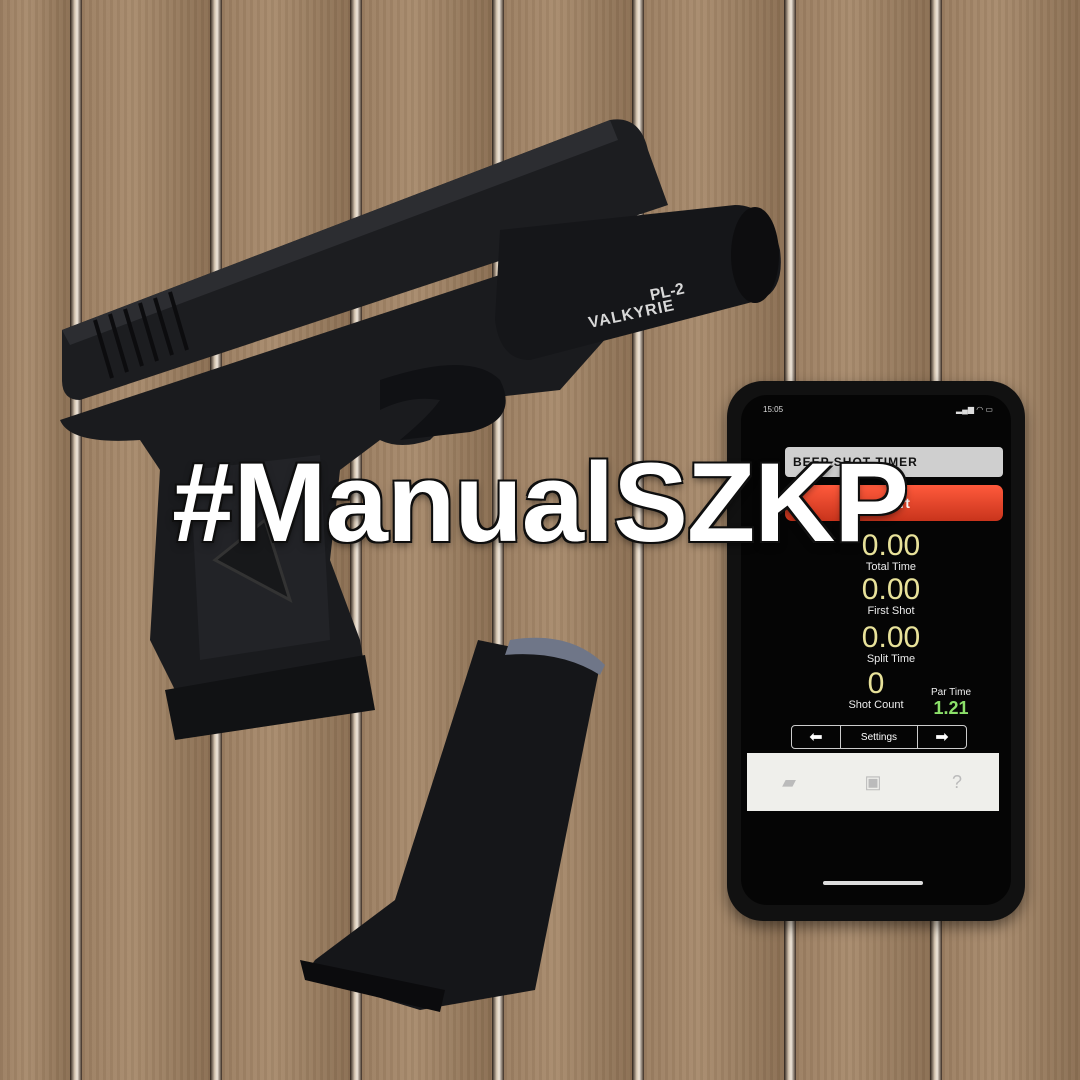 This screenshot has width=1080, height=1080. I want to click on par-time-value: 1.21, so click(951, 708).